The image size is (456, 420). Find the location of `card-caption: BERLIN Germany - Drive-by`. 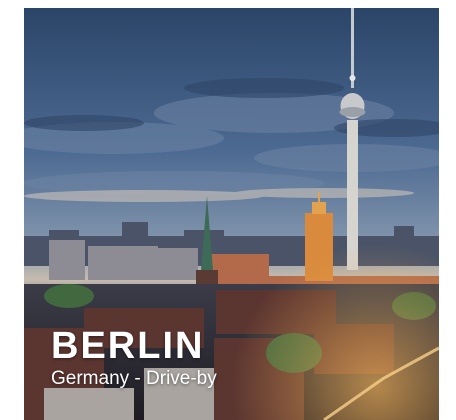

card-caption: BERLIN Germany - Drive-by is located at coordinates (134, 358).